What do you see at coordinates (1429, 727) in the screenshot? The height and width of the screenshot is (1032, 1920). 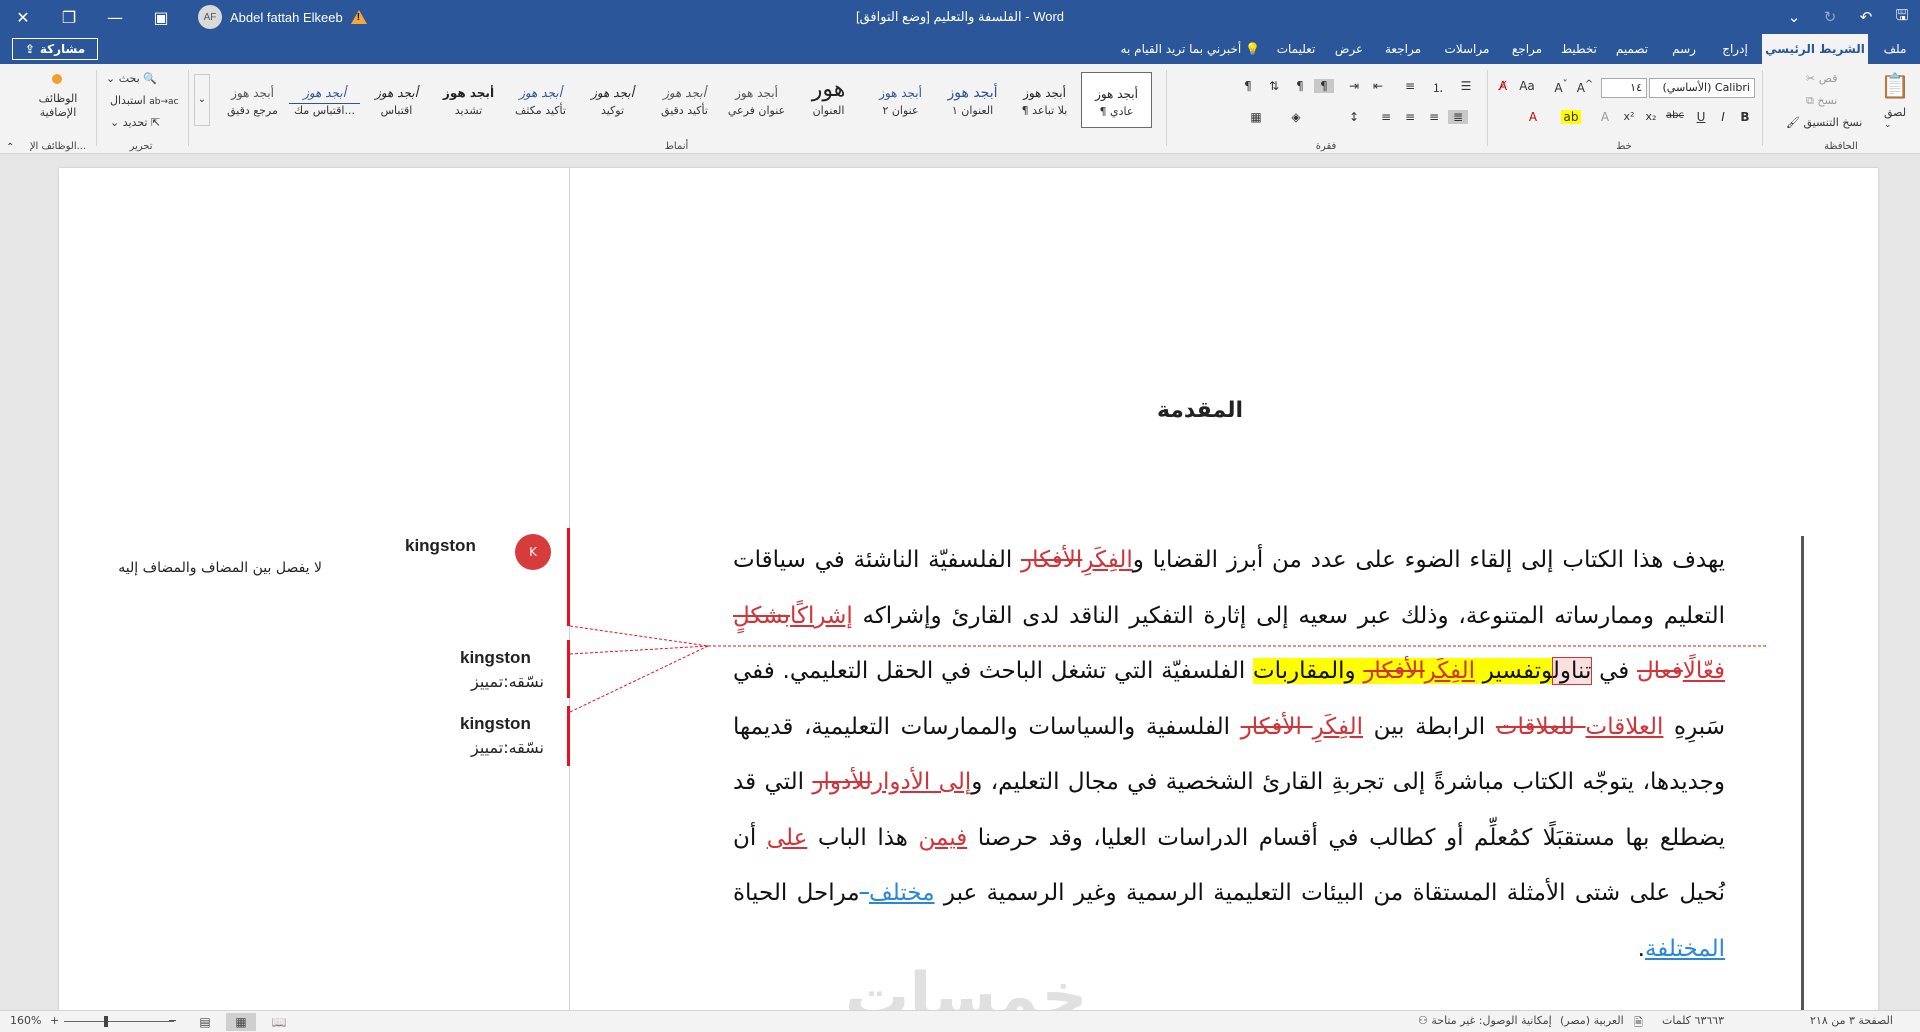 I see `text-run: الرابطة بين` at bounding box center [1429, 727].